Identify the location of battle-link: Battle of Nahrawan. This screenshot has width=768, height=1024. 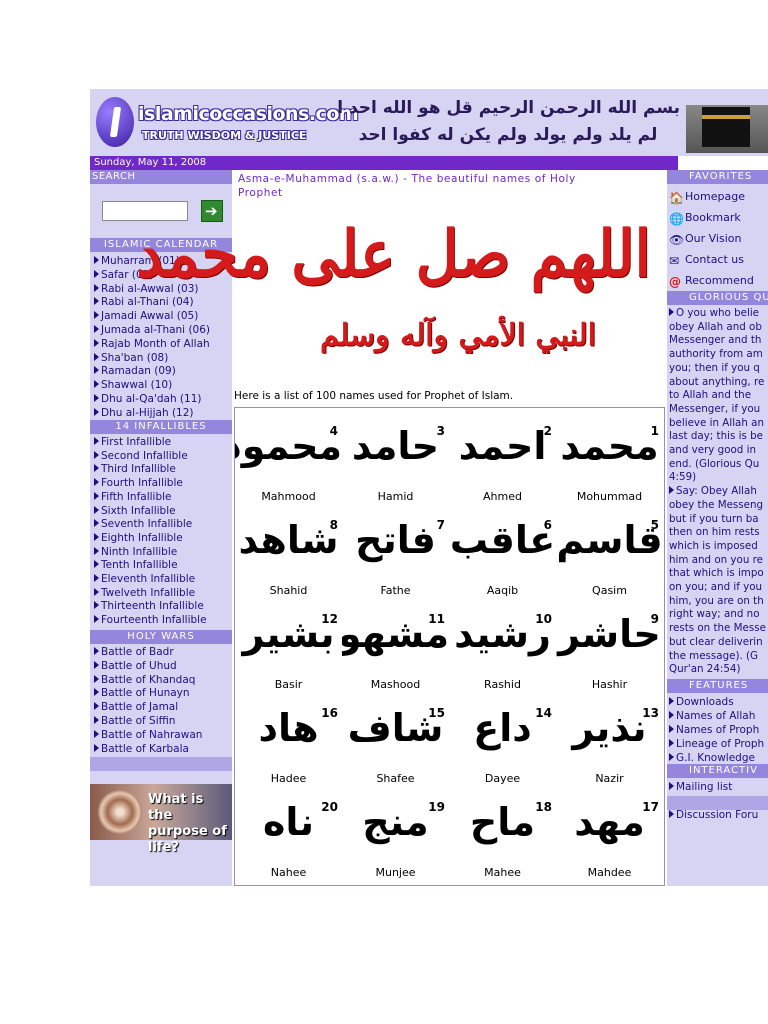
(148, 735).